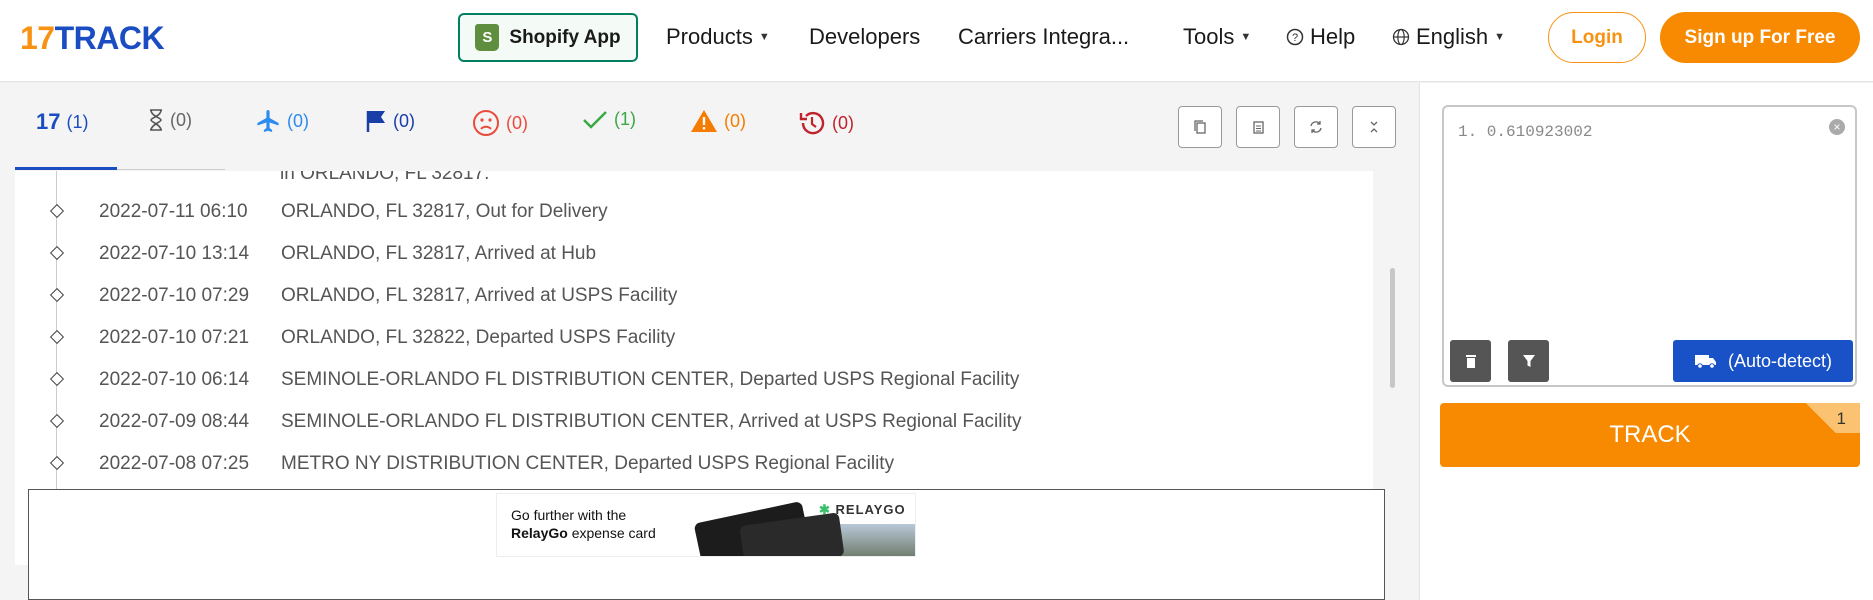 The height and width of the screenshot is (600, 1873). I want to click on language-selector: English ▼, so click(1448, 37).